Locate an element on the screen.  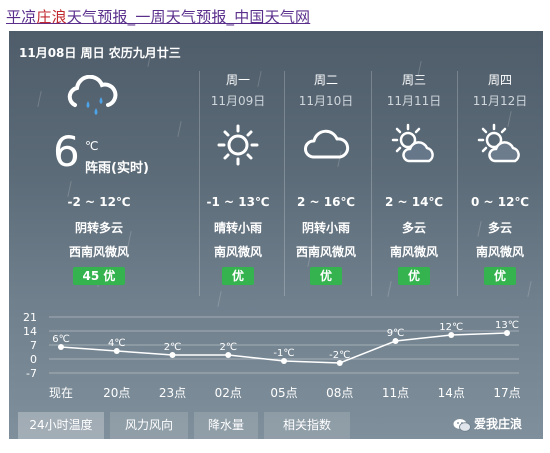
wechat-icon is located at coordinates (462, 425).